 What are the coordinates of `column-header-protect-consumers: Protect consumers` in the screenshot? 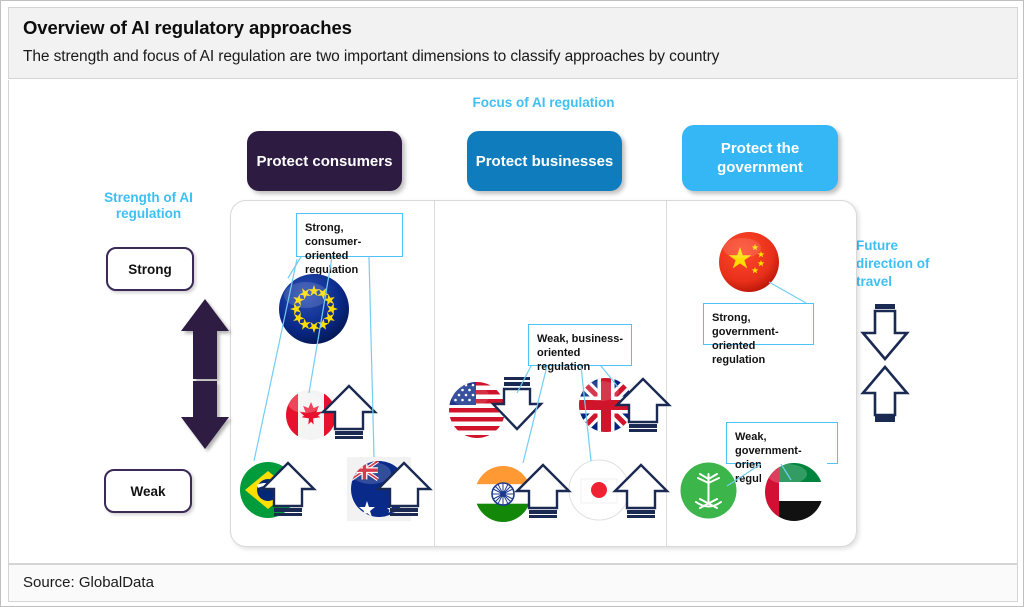 It's located at (324, 161).